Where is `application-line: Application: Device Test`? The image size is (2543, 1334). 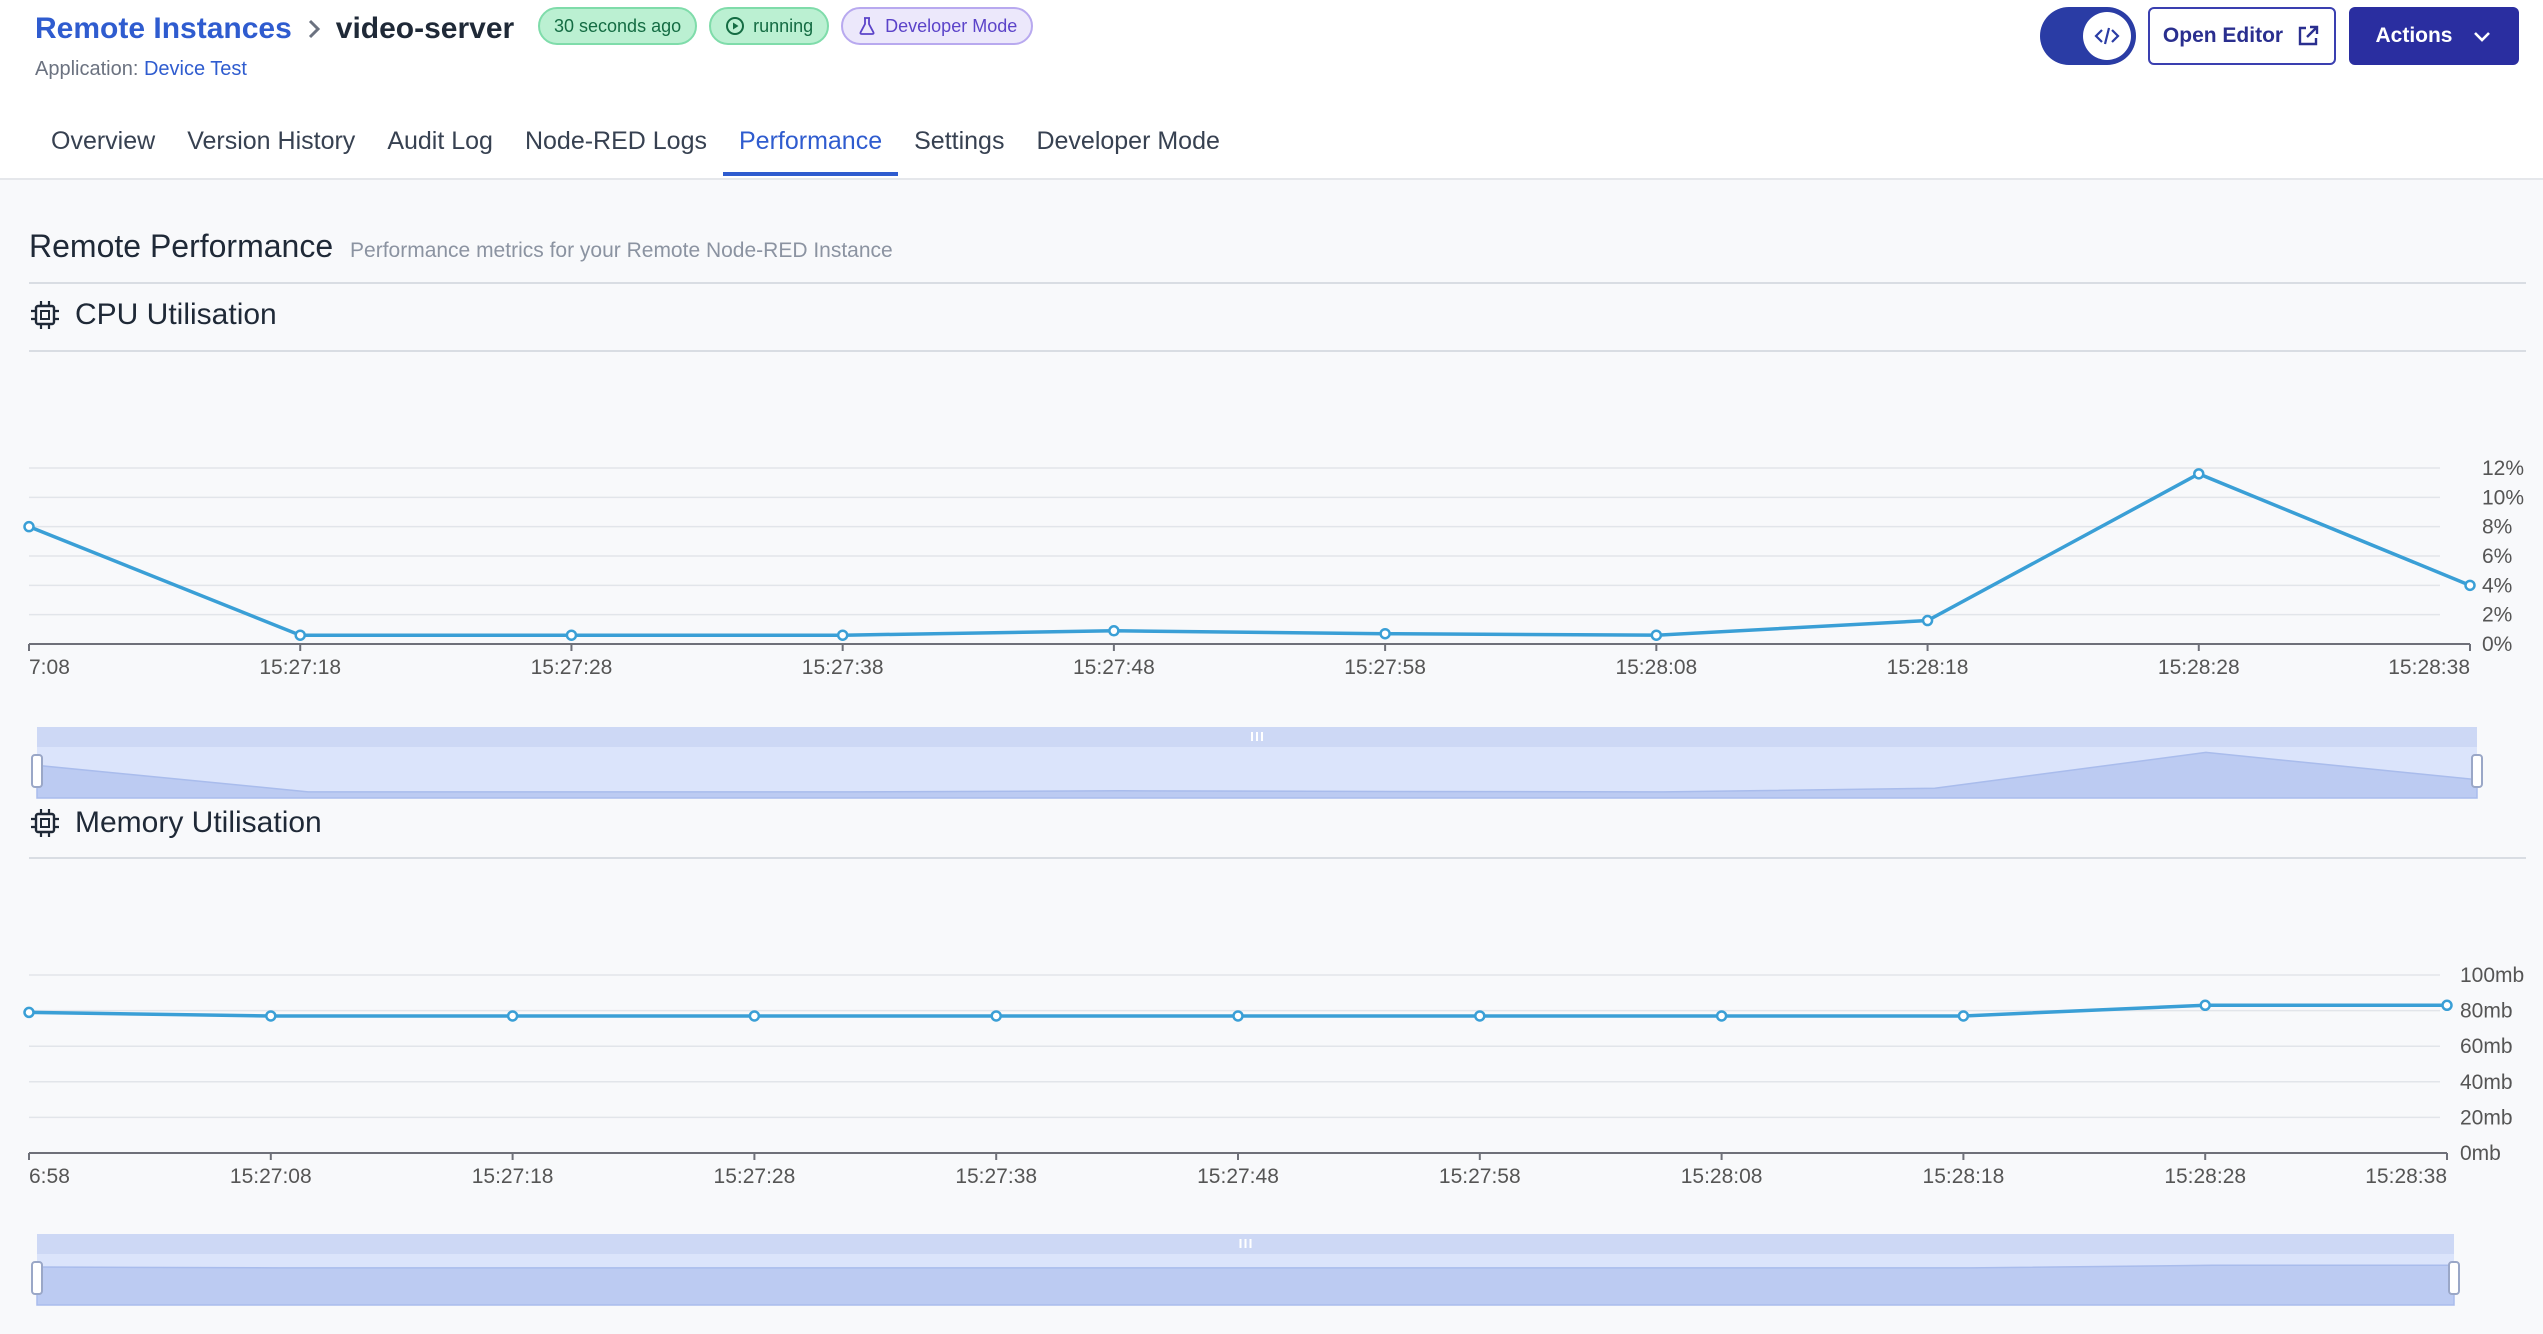
application-line: Application: Device Test is located at coordinates (141, 69).